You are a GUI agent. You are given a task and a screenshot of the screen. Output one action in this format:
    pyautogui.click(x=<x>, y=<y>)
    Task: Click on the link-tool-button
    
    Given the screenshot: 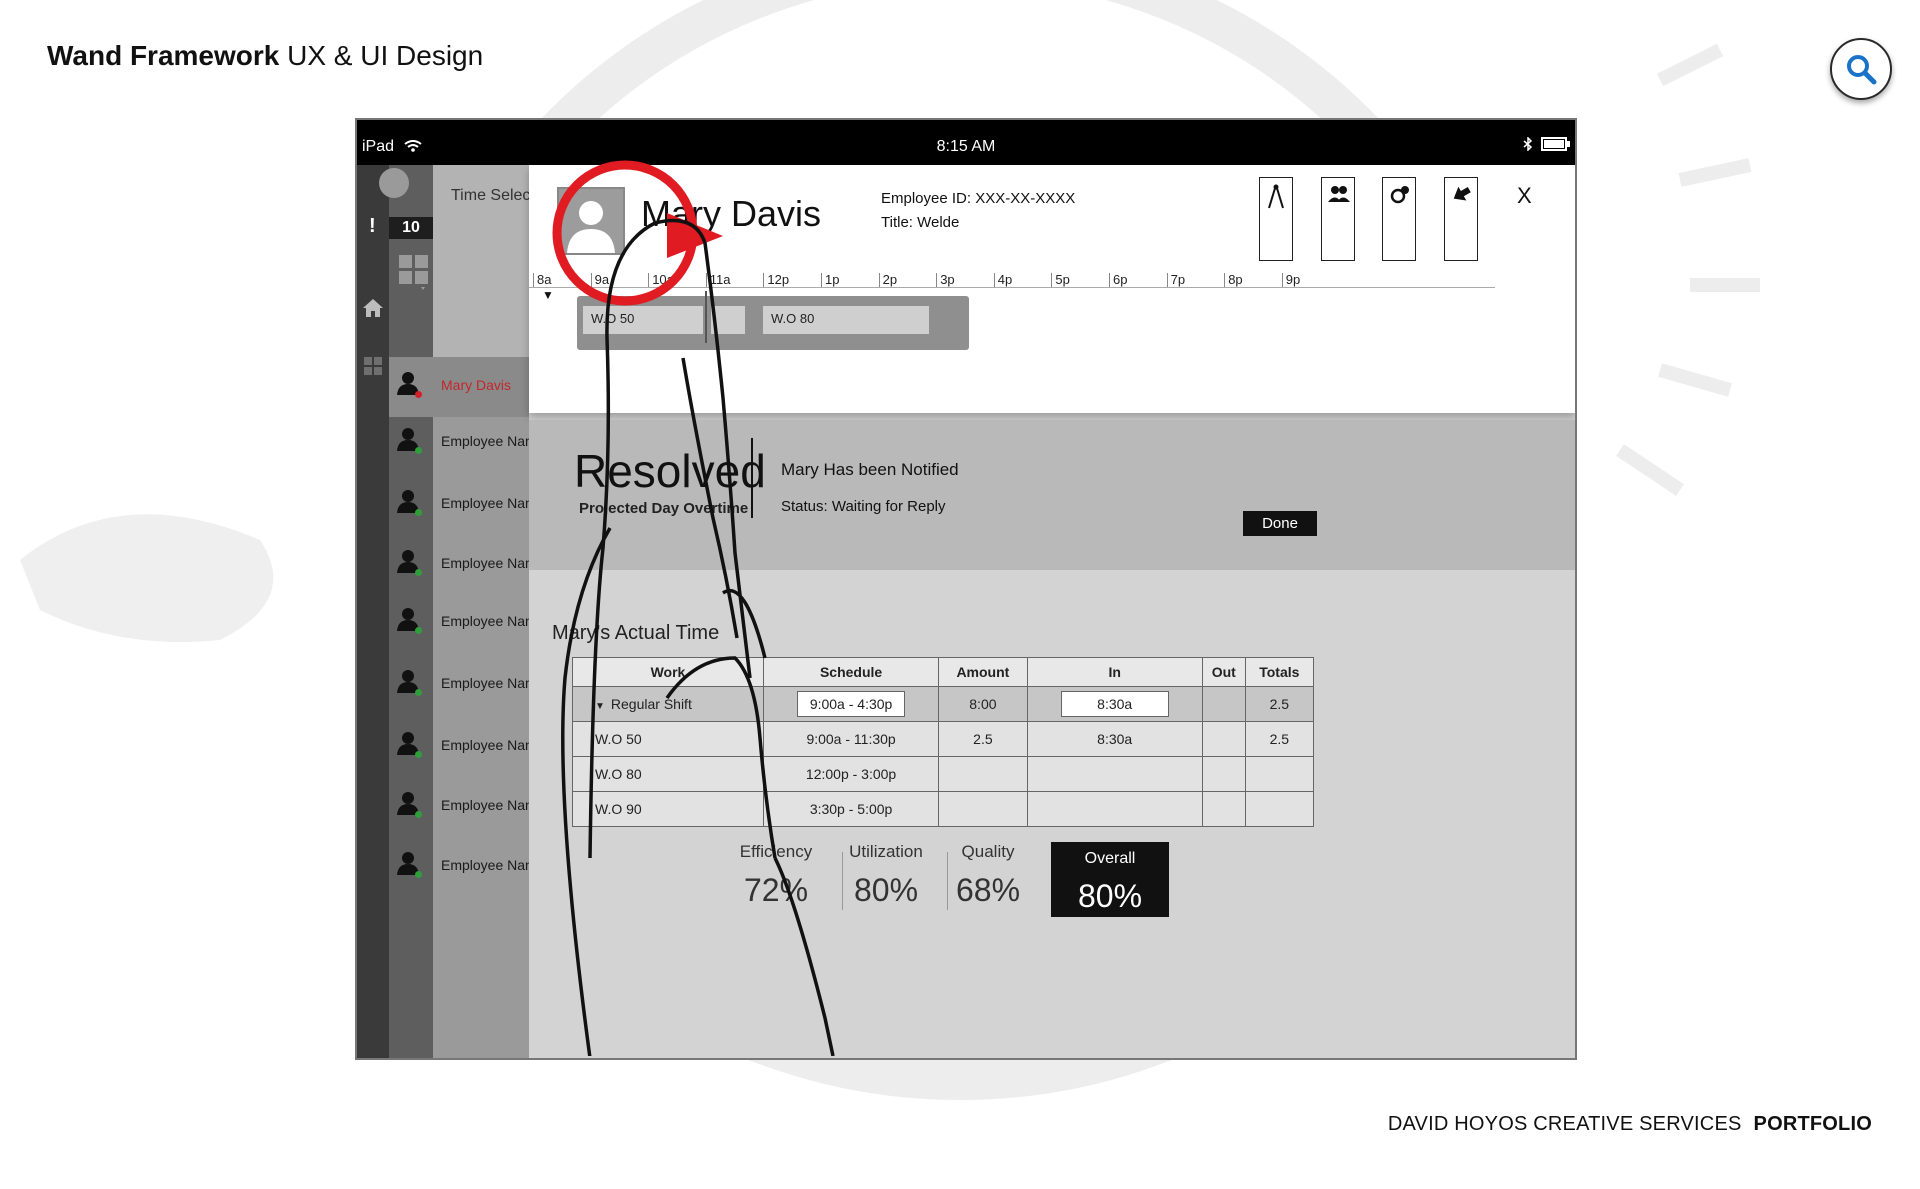 What is the action you would take?
    pyautogui.click(x=1399, y=219)
    